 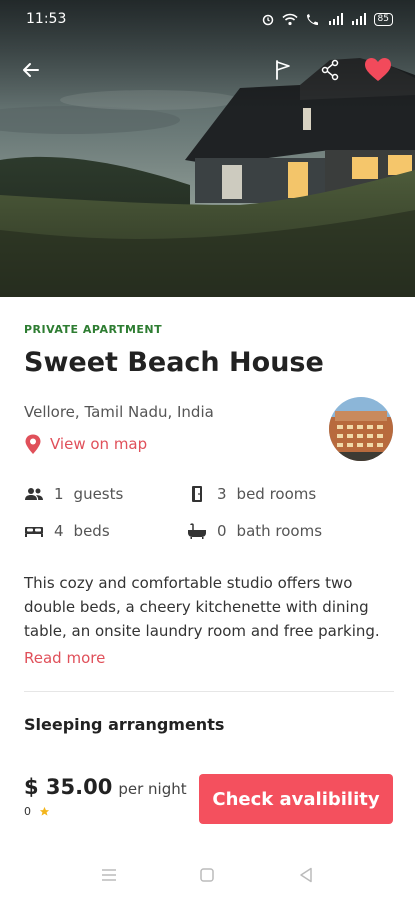 I want to click on fact-bedrooms: 3 bed rooms, so click(x=251, y=494).